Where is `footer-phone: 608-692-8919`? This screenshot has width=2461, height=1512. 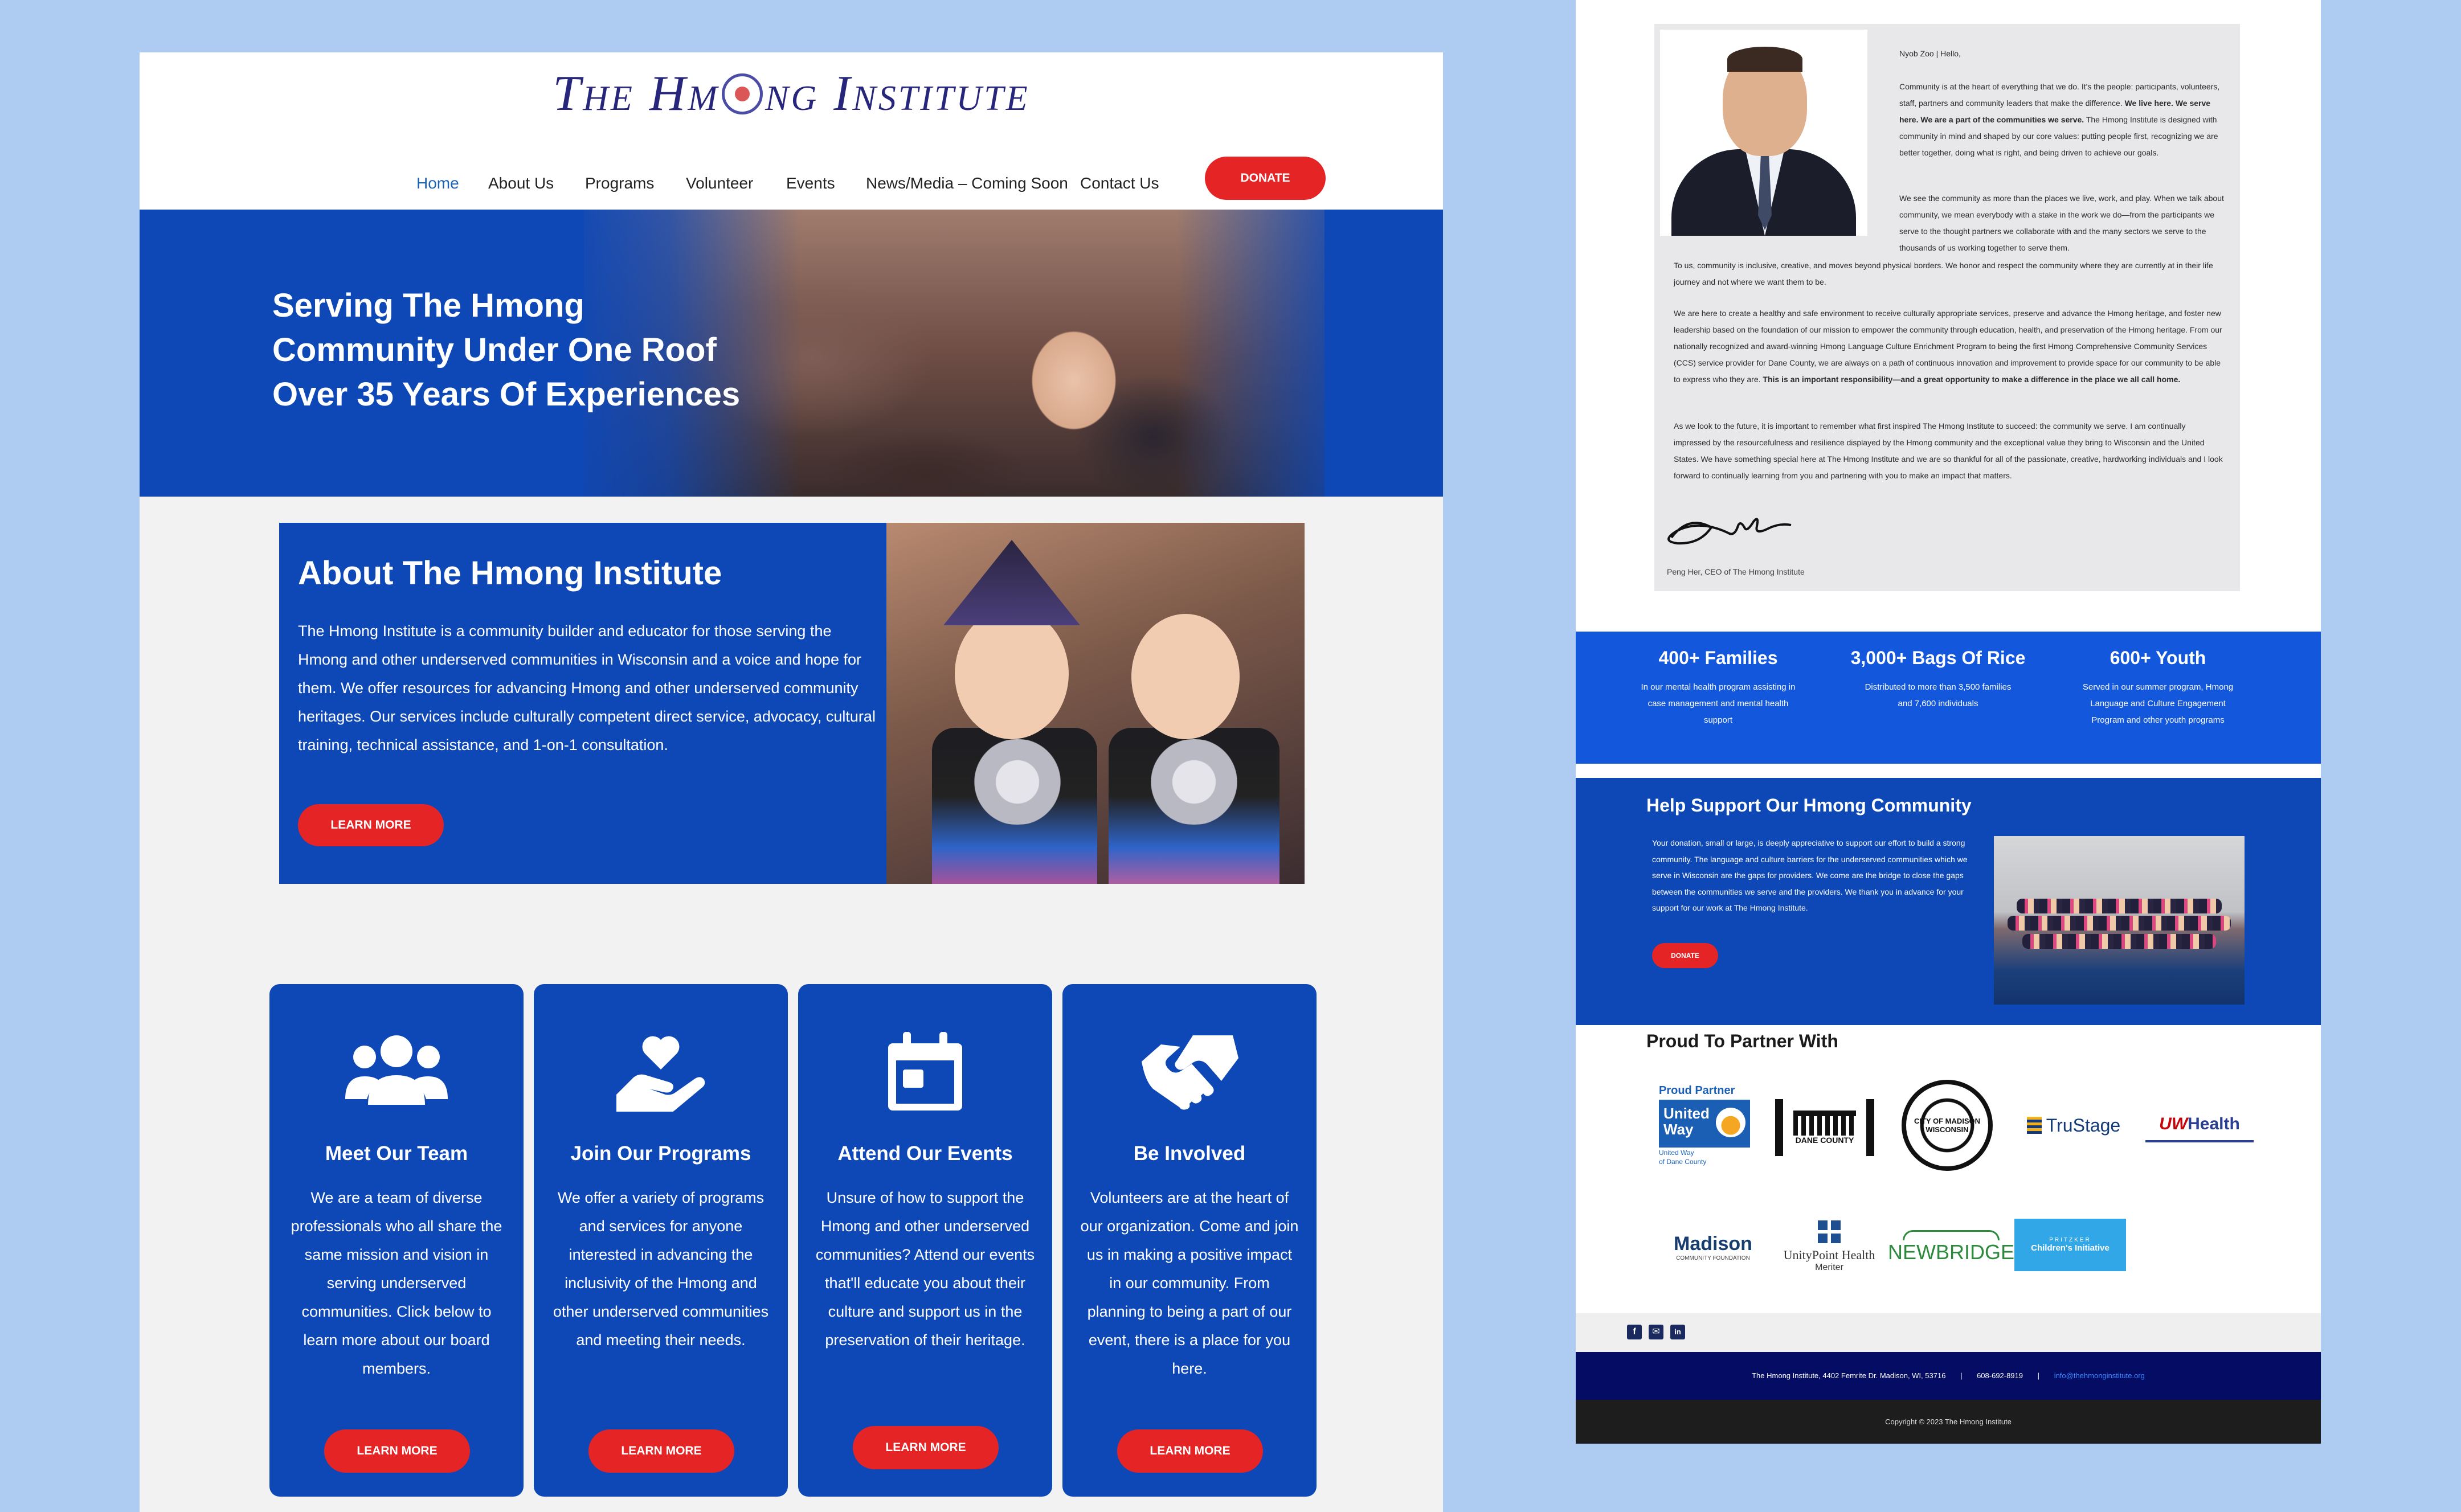
footer-phone: 608-692-8919 is located at coordinates (2000, 1375).